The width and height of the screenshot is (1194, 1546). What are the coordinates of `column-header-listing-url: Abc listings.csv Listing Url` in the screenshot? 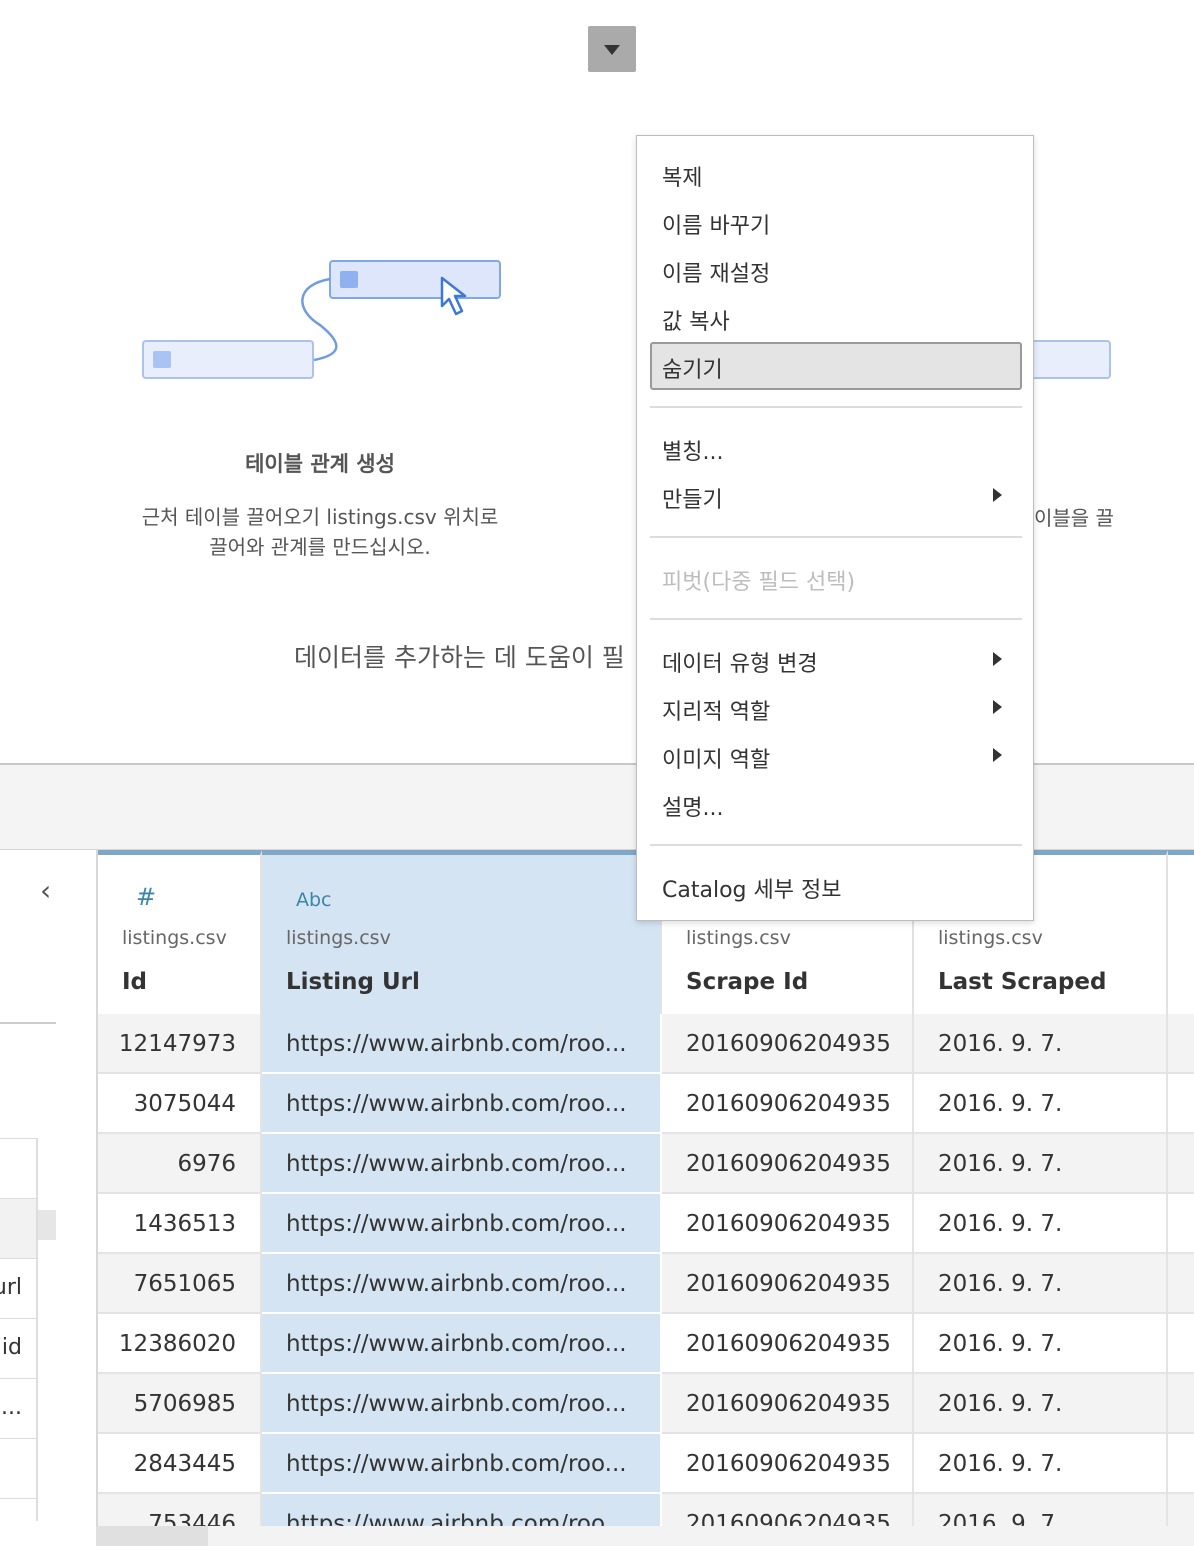 It's located at (462, 932).